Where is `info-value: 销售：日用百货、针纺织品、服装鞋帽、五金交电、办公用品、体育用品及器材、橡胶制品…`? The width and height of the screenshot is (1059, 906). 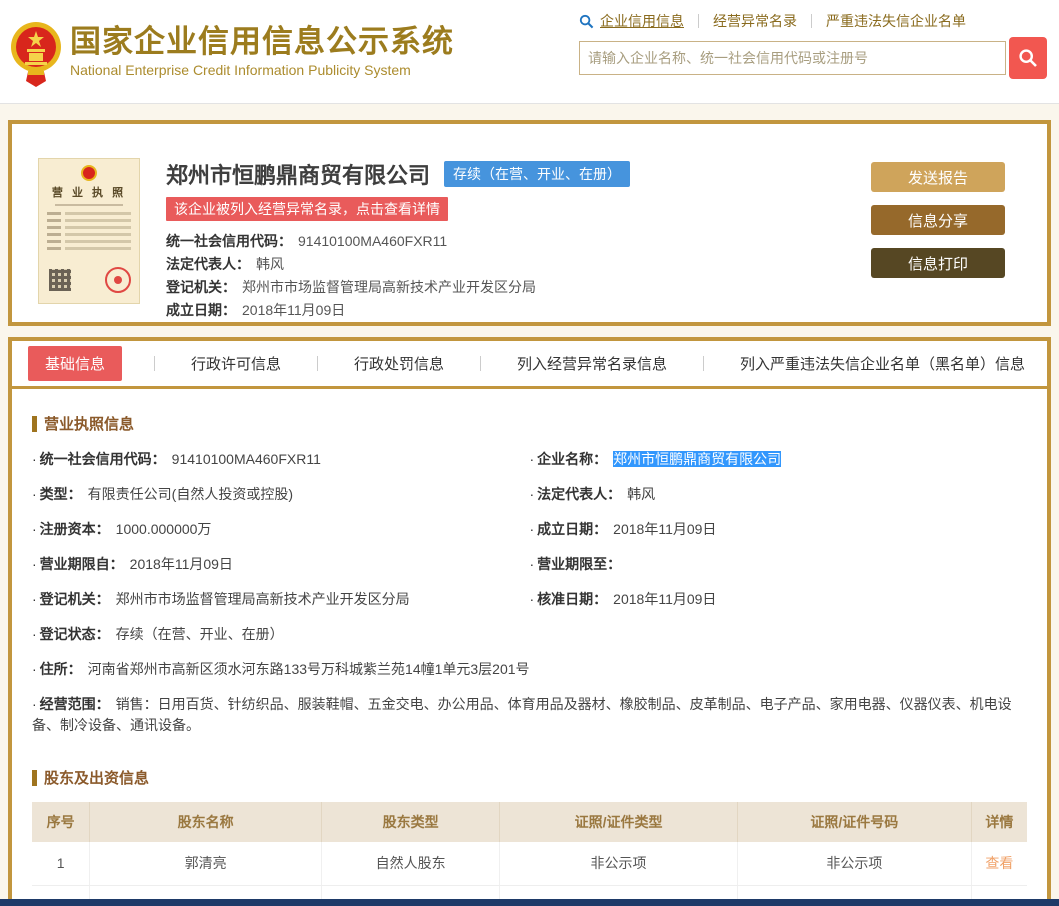 info-value: 销售：日用百货、针纺织品、服装鞋帽、五金交电、办公用品、体育用品及器材、橡胶制品… is located at coordinates (522, 714).